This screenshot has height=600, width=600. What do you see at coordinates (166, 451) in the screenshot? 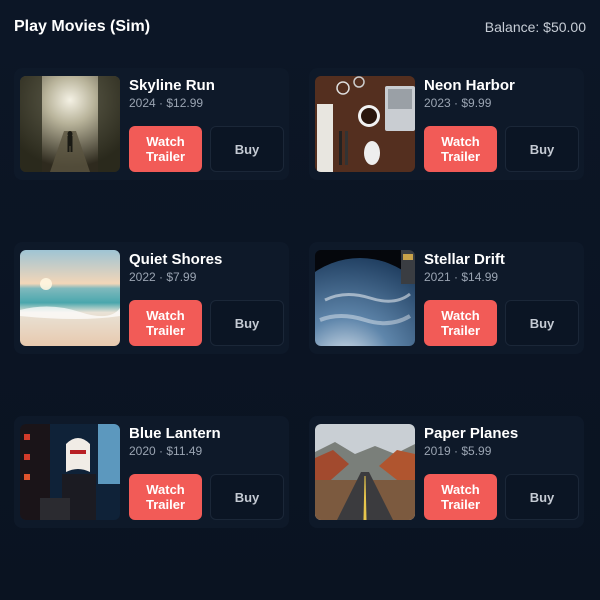
I see `movie-year-price: 2020 · $11.49` at bounding box center [166, 451].